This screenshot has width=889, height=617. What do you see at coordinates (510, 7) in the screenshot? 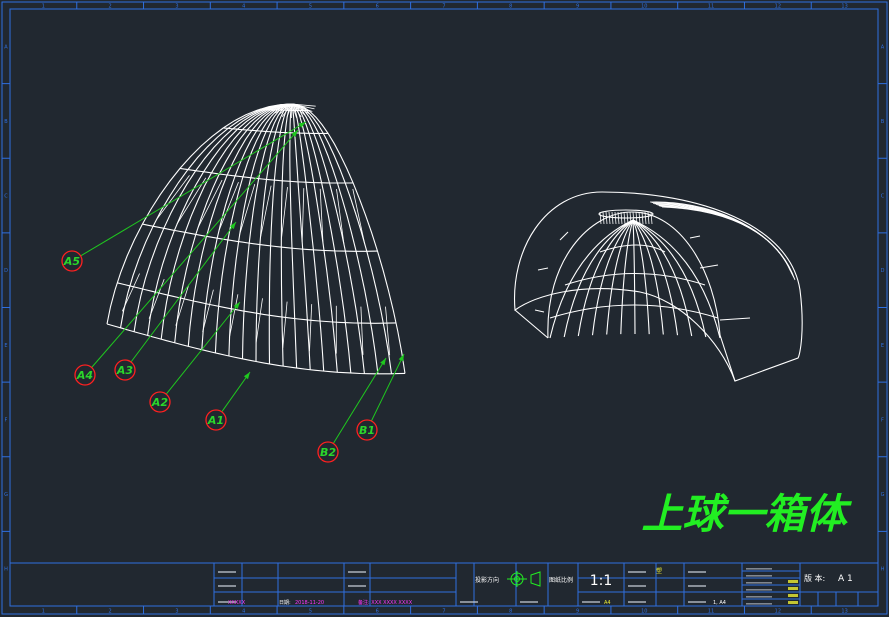
I see `frame-mark-top: 8` at bounding box center [510, 7].